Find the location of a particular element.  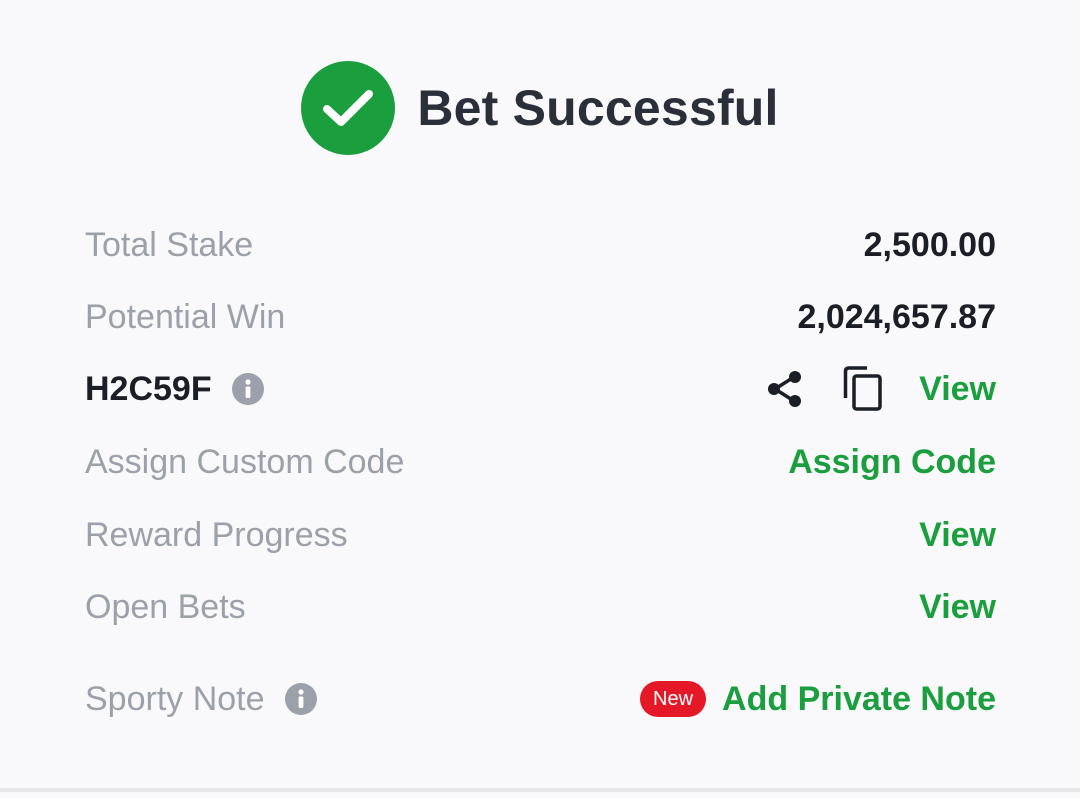

custom-code-row: Assign Custom Code Assign Code is located at coordinates (540, 462).